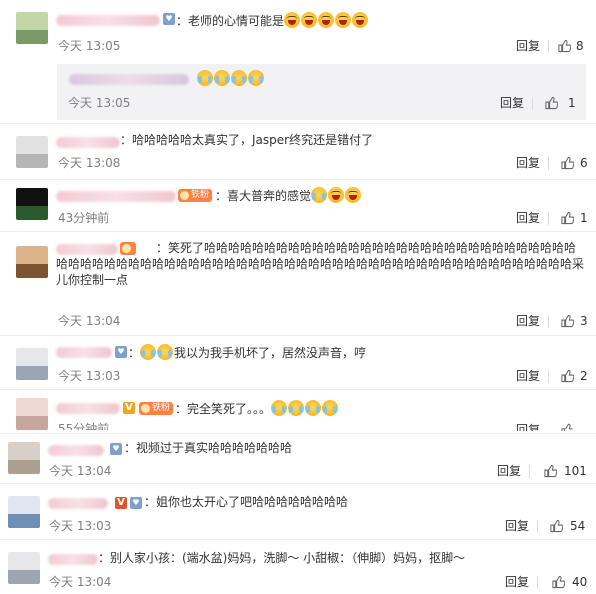 Image resolution: width=596 pixels, height=594 pixels. I want to click on like-count: 8, so click(580, 46).